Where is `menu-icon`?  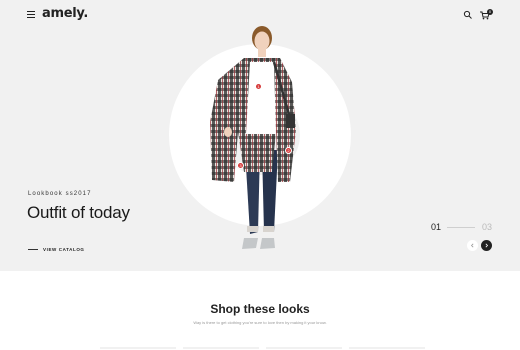 menu-icon is located at coordinates (31, 15).